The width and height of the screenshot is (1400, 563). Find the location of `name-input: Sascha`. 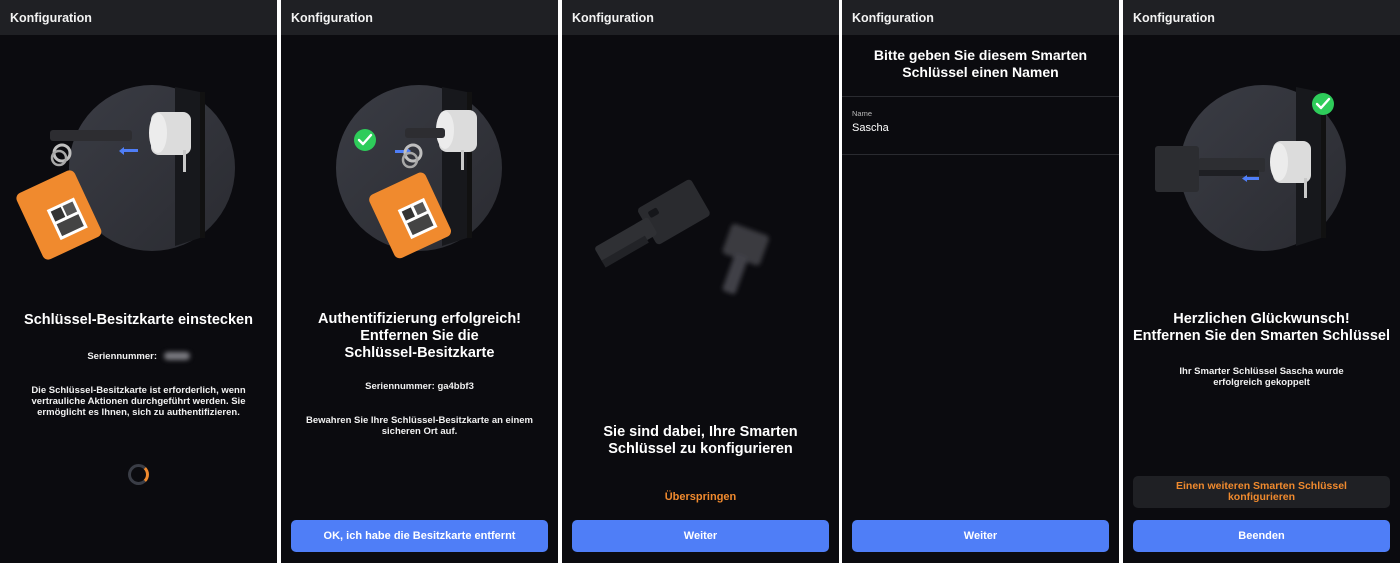

name-input: Sascha is located at coordinates (870, 128).